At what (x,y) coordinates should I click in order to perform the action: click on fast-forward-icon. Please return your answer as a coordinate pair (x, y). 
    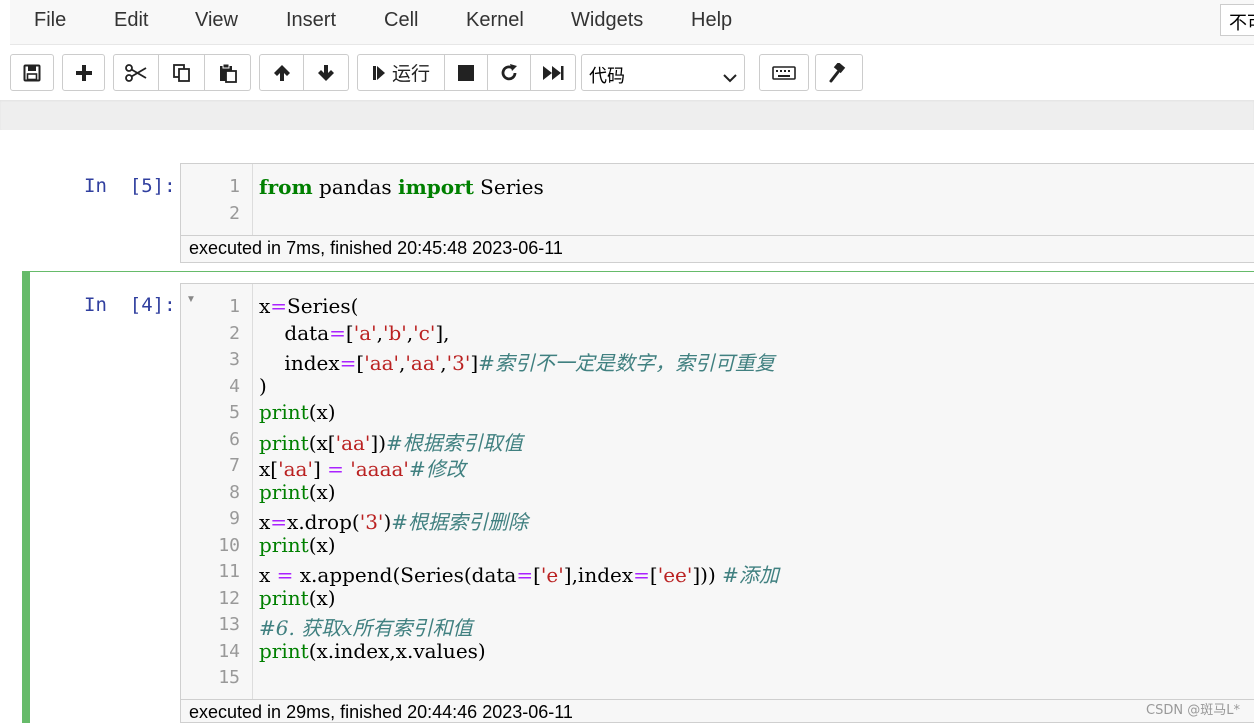
    Looking at the image, I should click on (553, 73).